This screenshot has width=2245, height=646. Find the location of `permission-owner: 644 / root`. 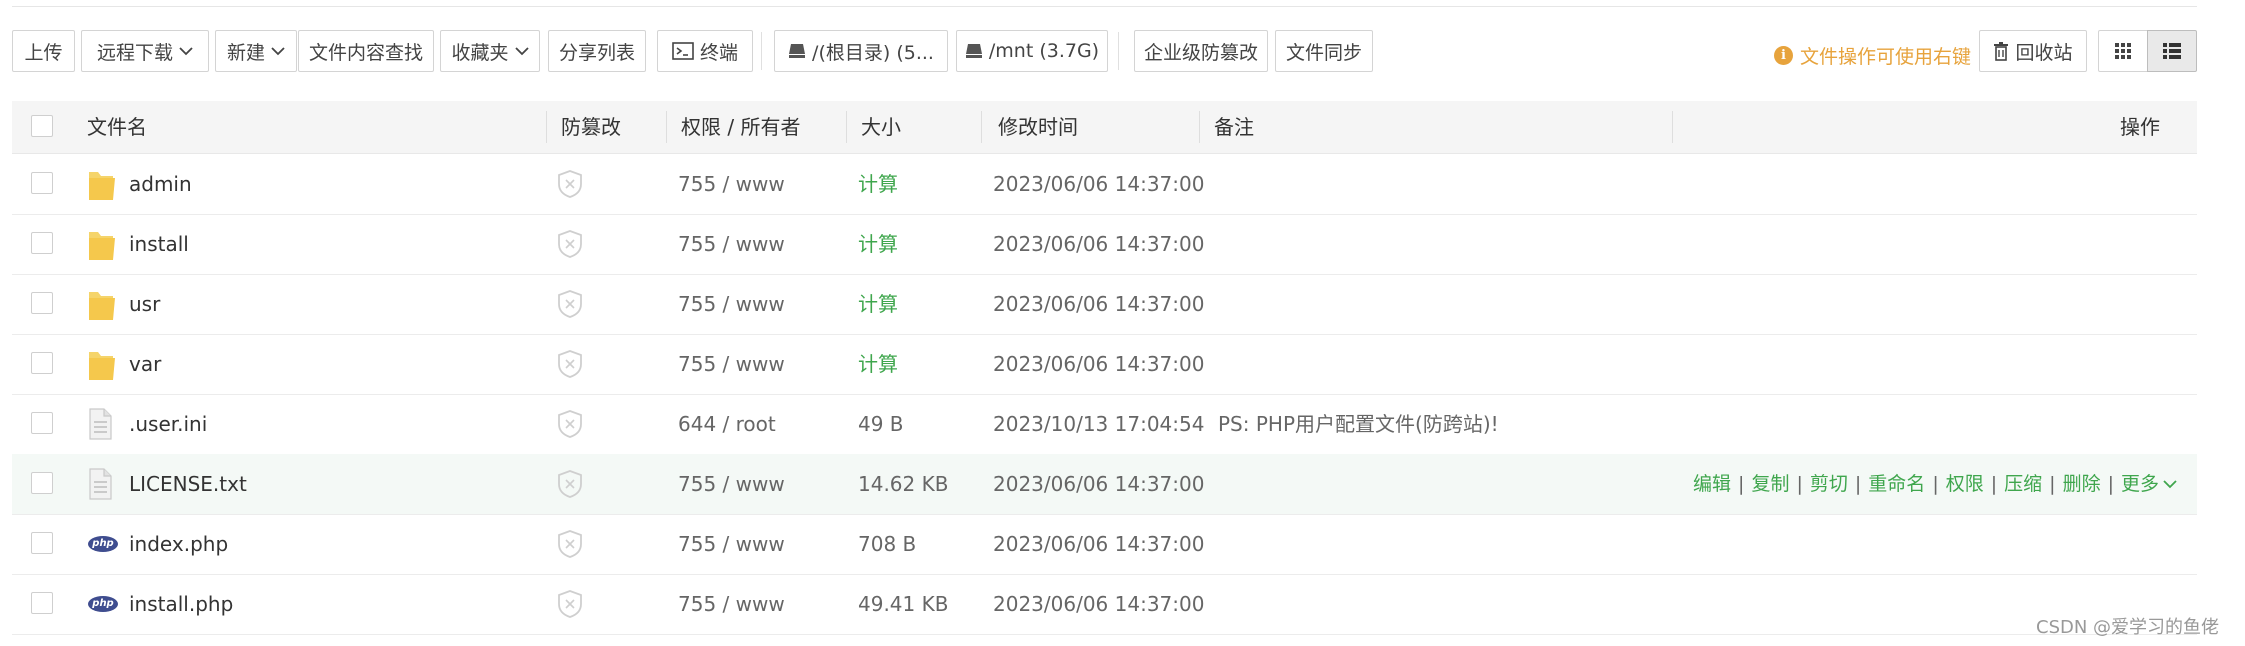

permission-owner: 644 / root is located at coordinates (727, 424).